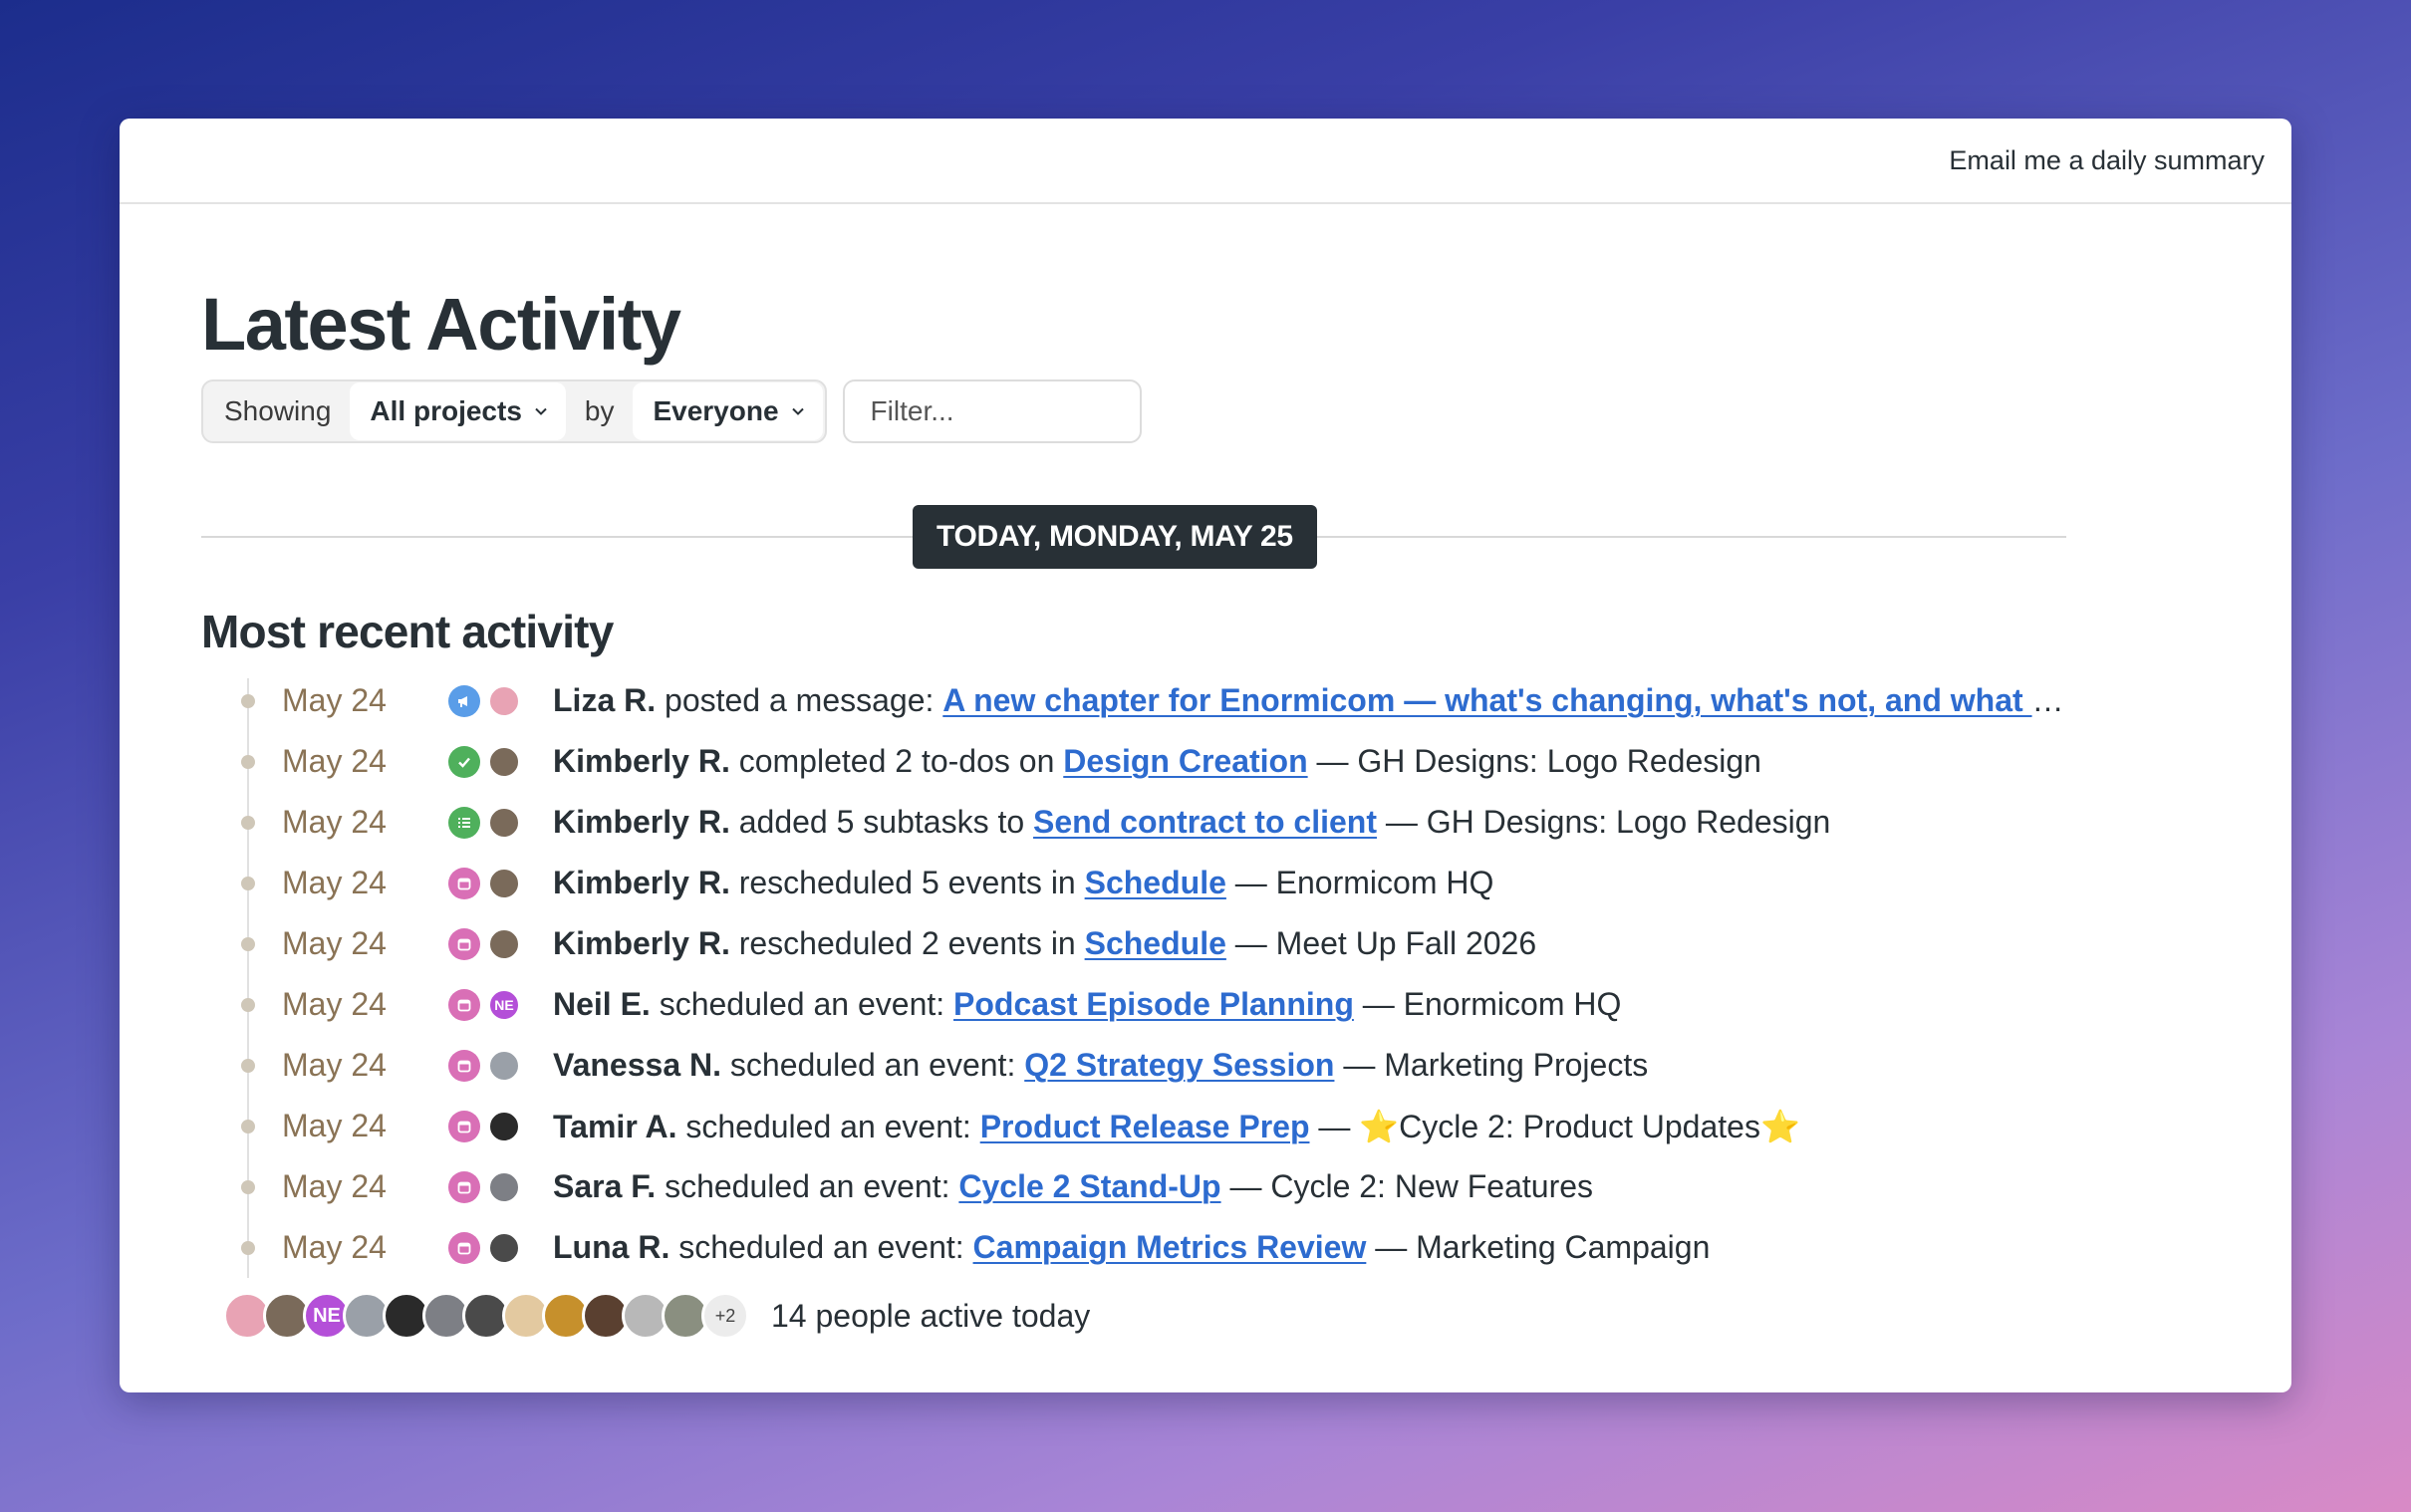 The image size is (2411, 1512). I want to click on people-dropdown: Everyone, so click(728, 411).